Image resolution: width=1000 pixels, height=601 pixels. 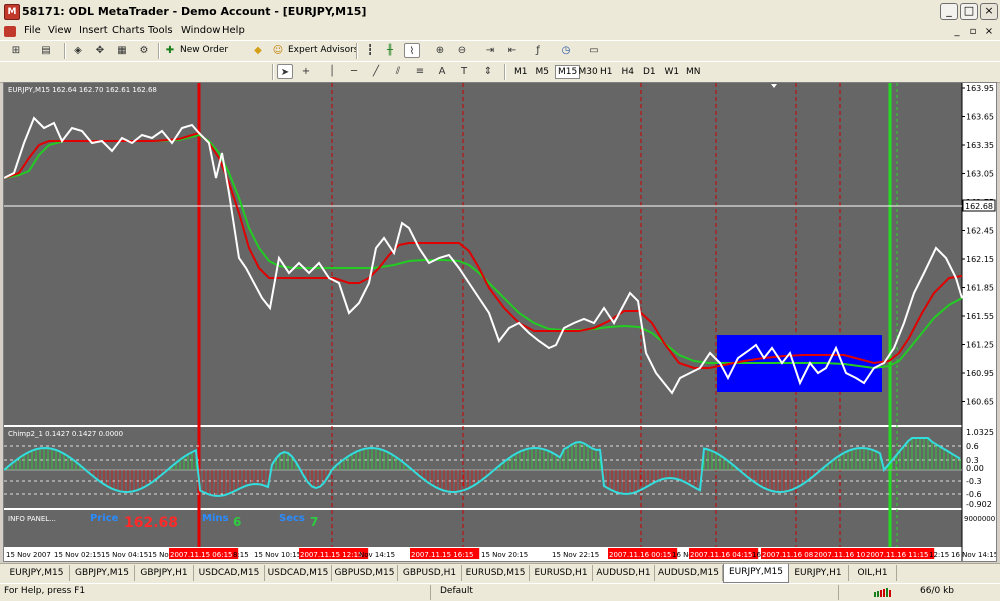 I want to click on chart-tab-gbpusd-h1: GBPUSD,H1, so click(x=430, y=573).